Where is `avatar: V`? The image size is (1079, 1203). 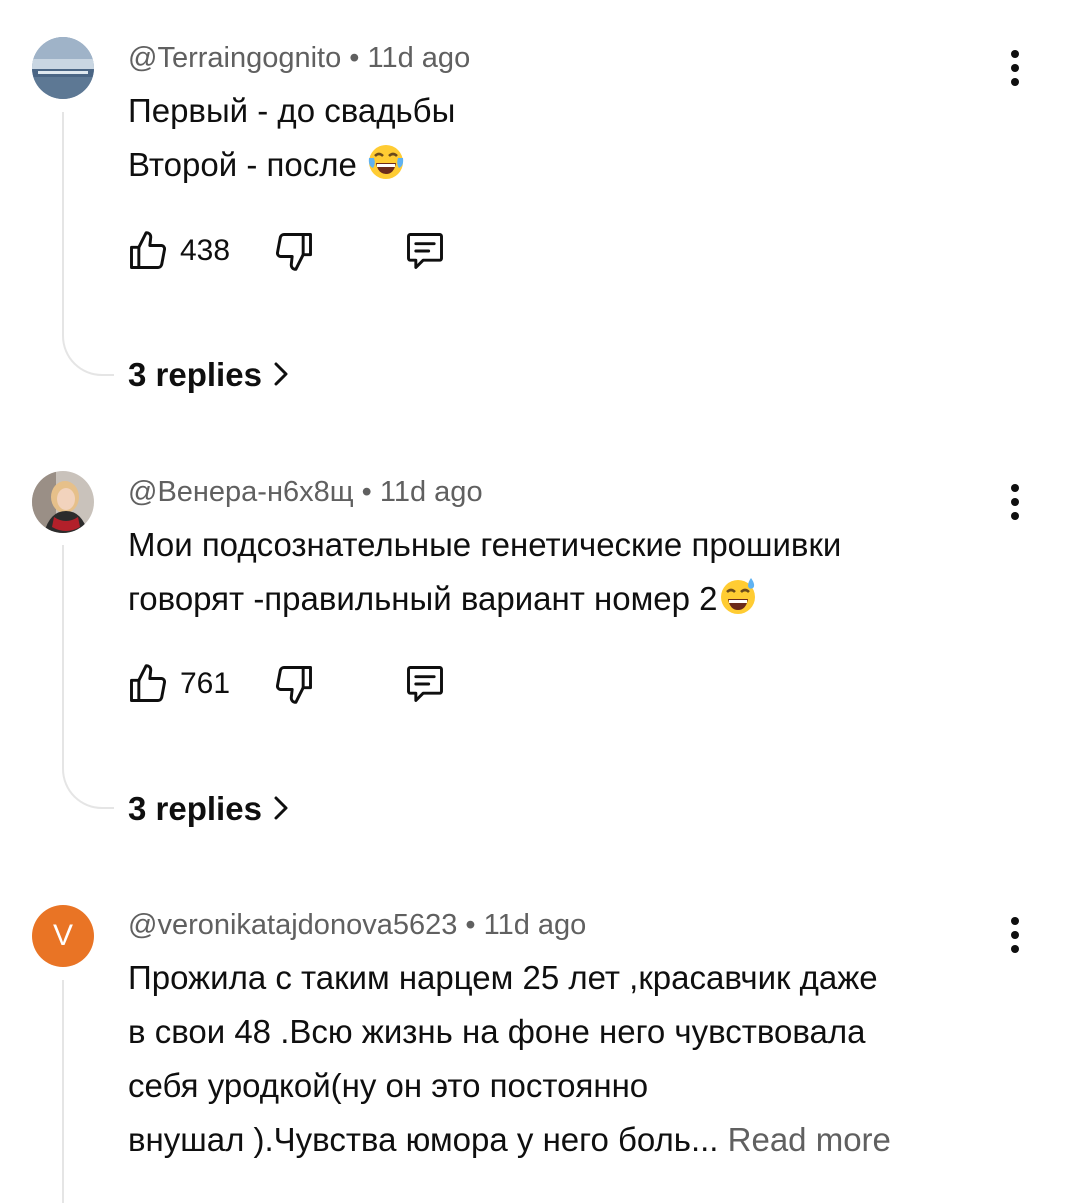
avatar: V is located at coordinates (63, 936).